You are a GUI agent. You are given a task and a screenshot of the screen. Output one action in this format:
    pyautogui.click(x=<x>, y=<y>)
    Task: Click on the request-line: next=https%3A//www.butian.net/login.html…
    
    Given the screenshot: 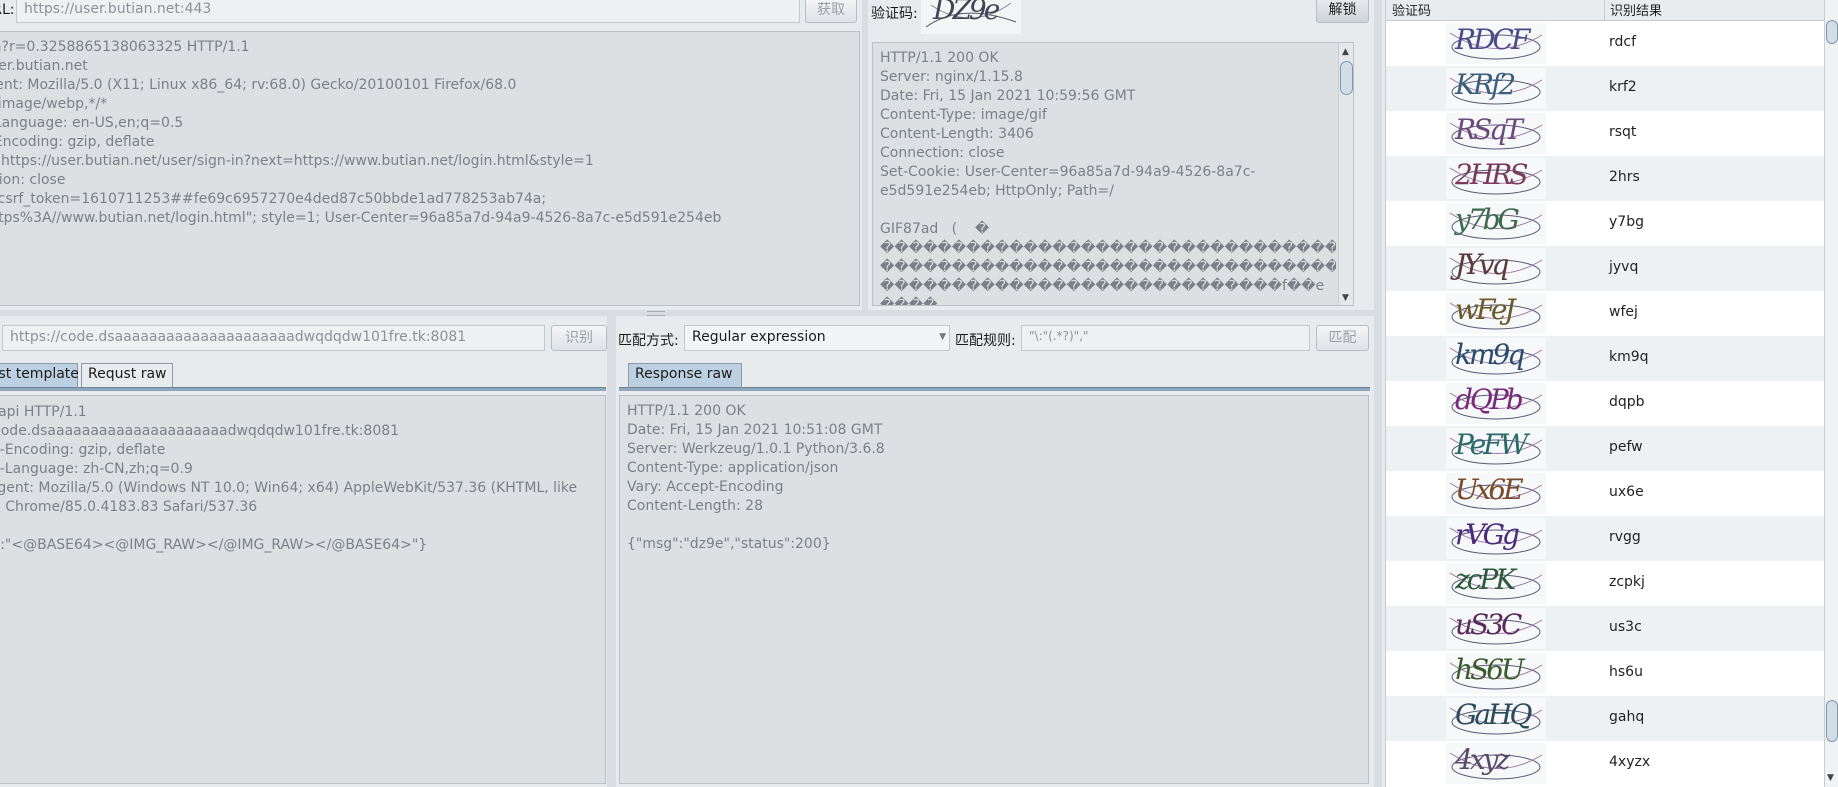 What is the action you would take?
    pyautogui.click(x=361, y=218)
    